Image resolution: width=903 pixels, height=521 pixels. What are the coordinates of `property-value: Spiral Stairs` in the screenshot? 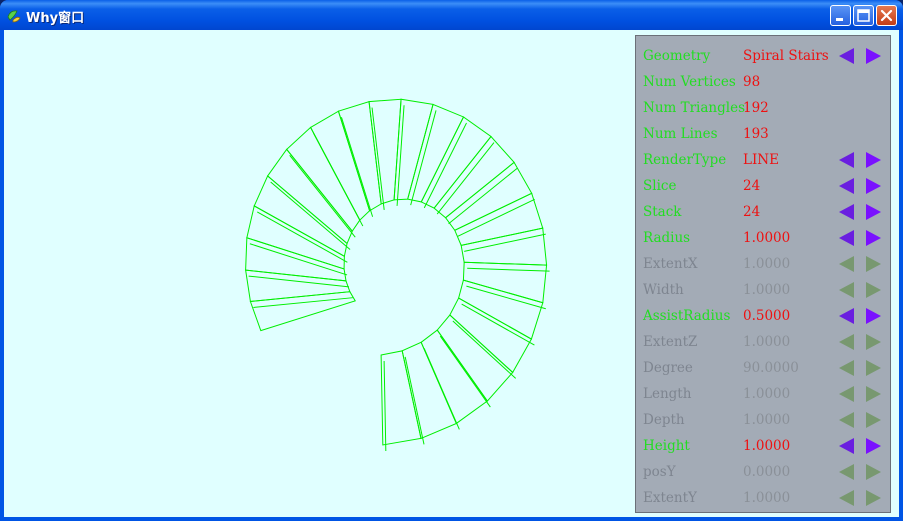 It's located at (786, 56).